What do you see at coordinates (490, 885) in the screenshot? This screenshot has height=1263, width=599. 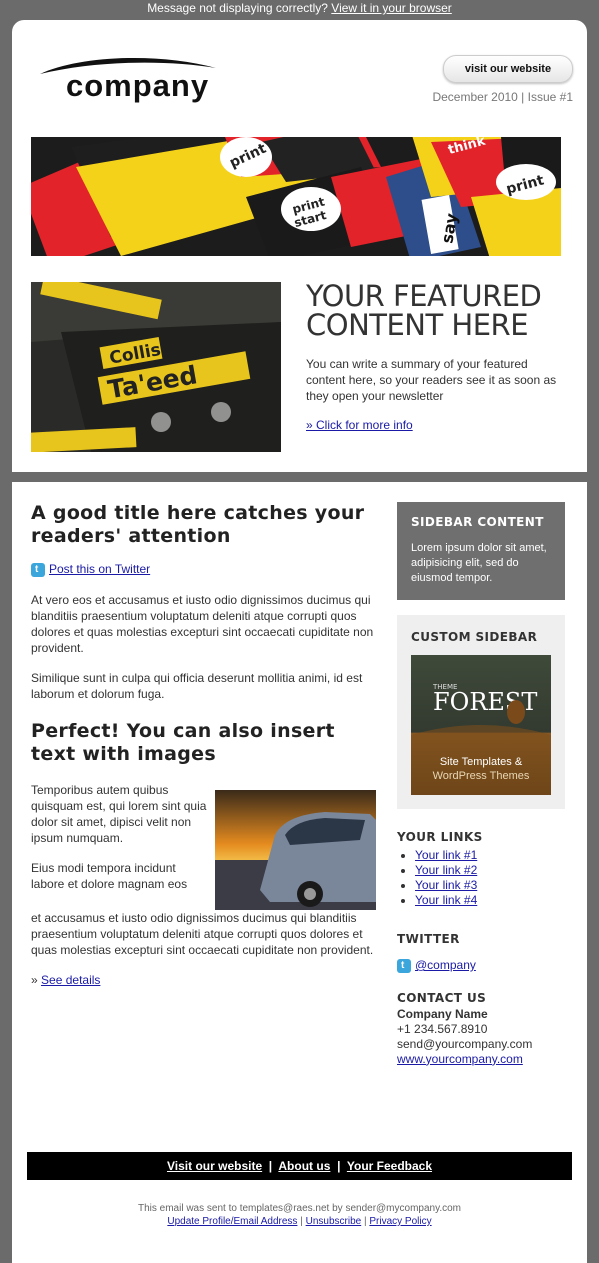 I see `list-item: Your link #3` at bounding box center [490, 885].